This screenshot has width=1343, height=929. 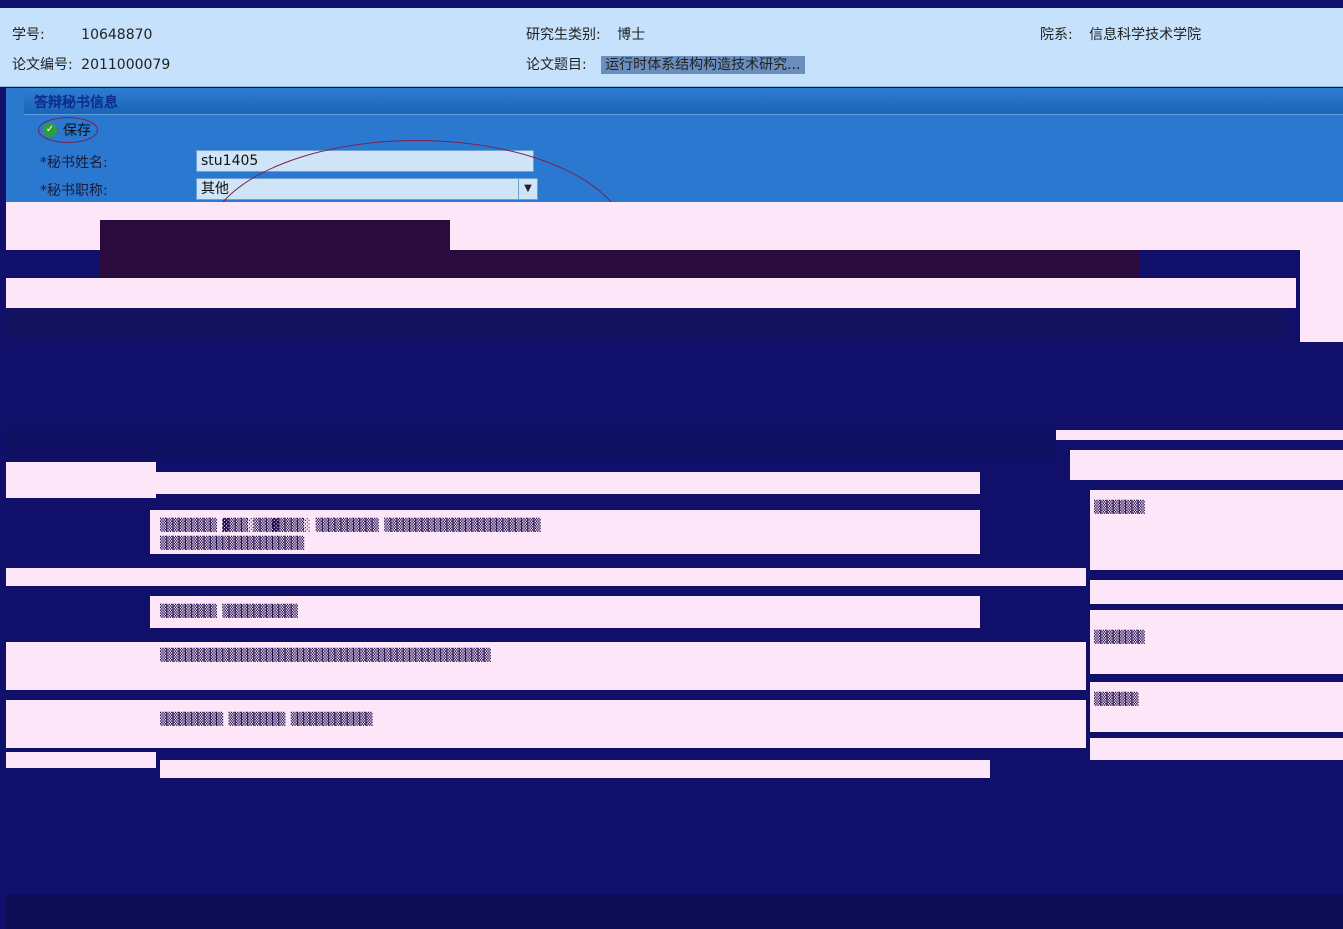 What do you see at coordinates (683, 130) in the screenshot?
I see `panel-toolbar: ✓ 保存` at bounding box center [683, 130].